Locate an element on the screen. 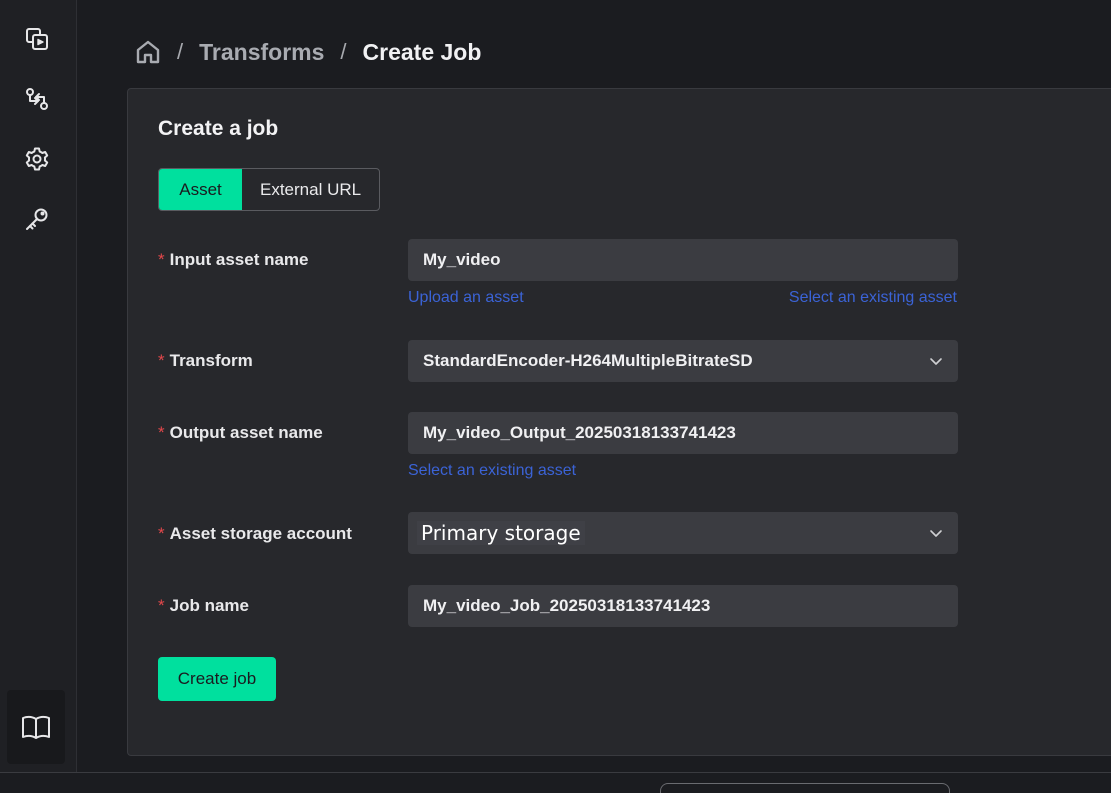 This screenshot has height=793, width=1111. media-assets-icon is located at coordinates (37, 39).